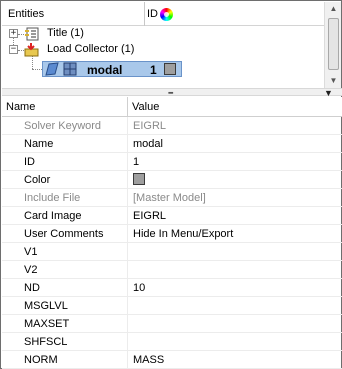 The height and width of the screenshot is (369, 342). I want to click on property-name: Card Image, so click(53, 216).